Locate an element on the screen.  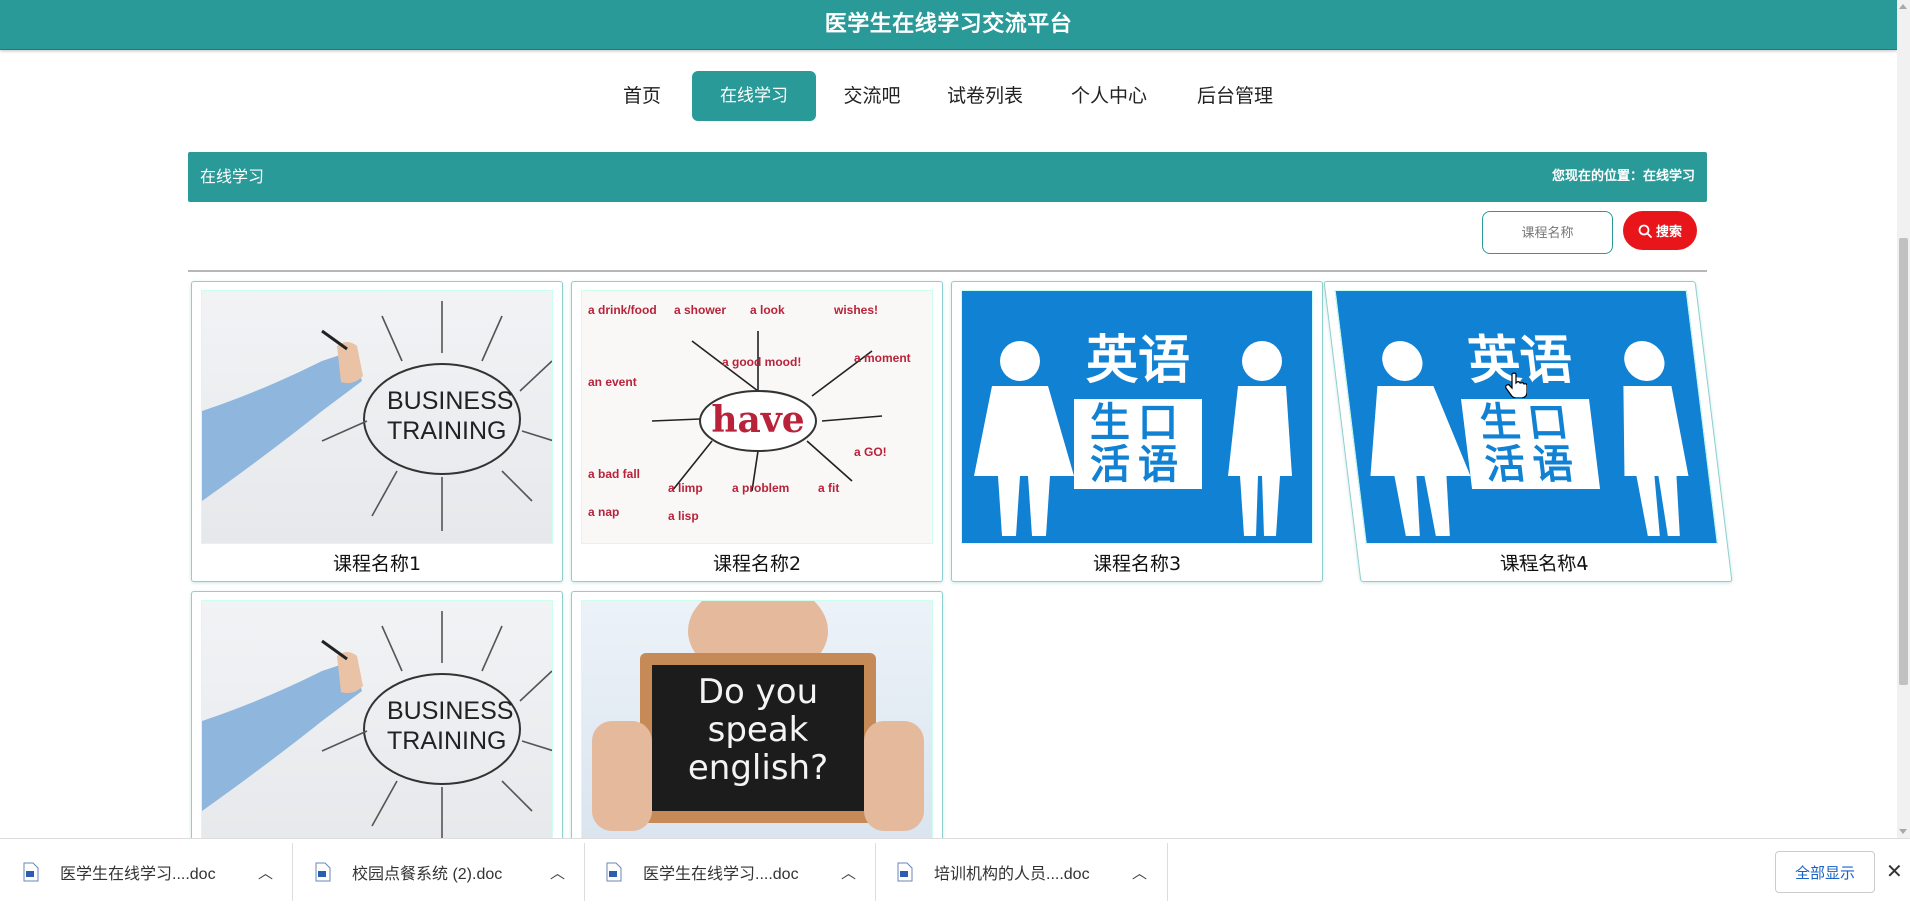
course-card: 英语 生口 活语 课程名称3 is located at coordinates (1137, 431).